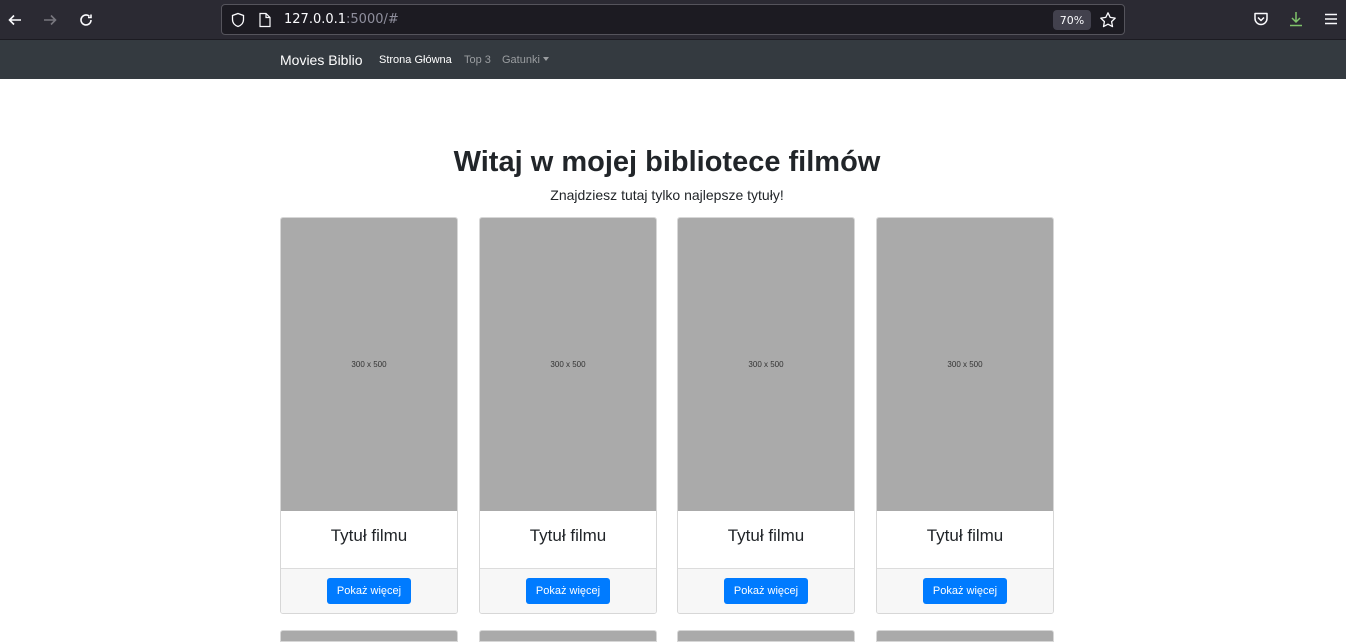 Image resolution: width=1346 pixels, height=642 pixels. I want to click on url-host: 127.0.0.1, so click(315, 19).